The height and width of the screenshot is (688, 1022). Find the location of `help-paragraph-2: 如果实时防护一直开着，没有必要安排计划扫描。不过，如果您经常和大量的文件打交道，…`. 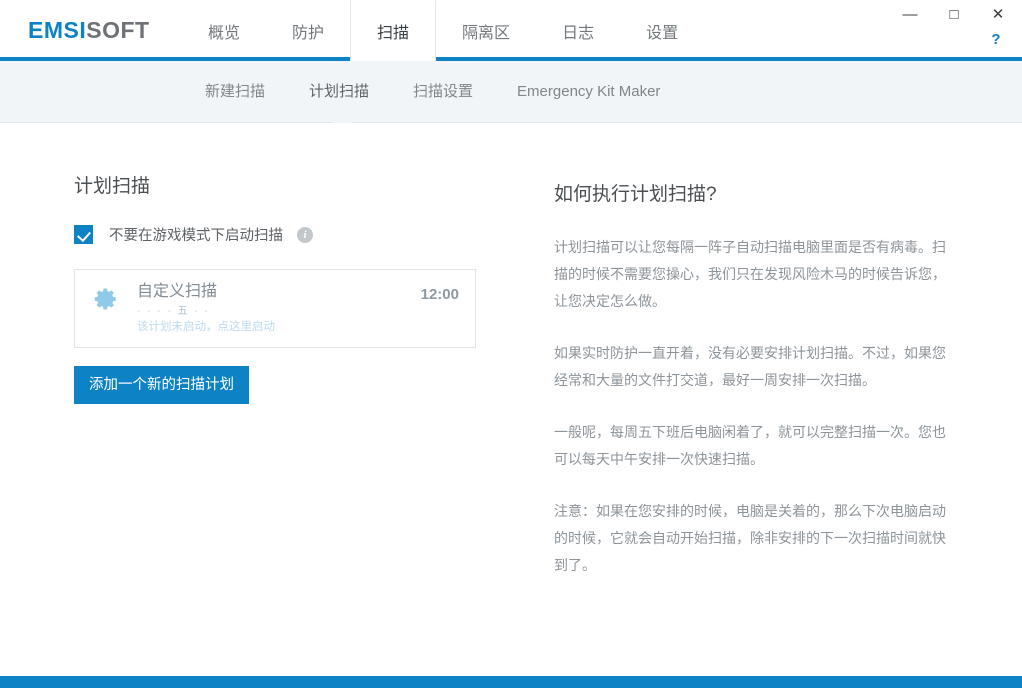

help-paragraph-2: 如果实时防护一直开着，没有必要安排计划扫描。不过，如果您经常和大量的文件打交道，… is located at coordinates (750, 366).